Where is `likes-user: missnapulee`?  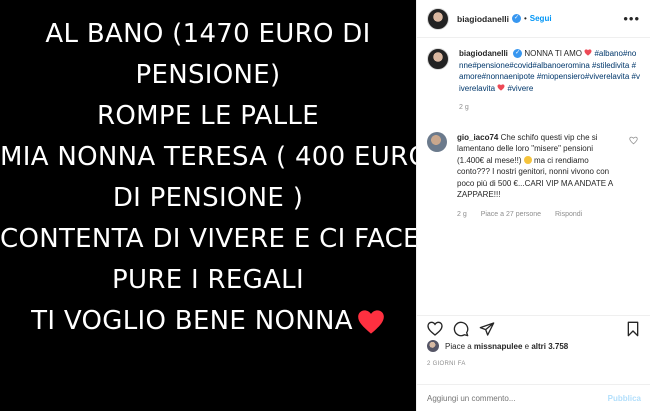 likes-user: missnapulee is located at coordinates (498, 346).